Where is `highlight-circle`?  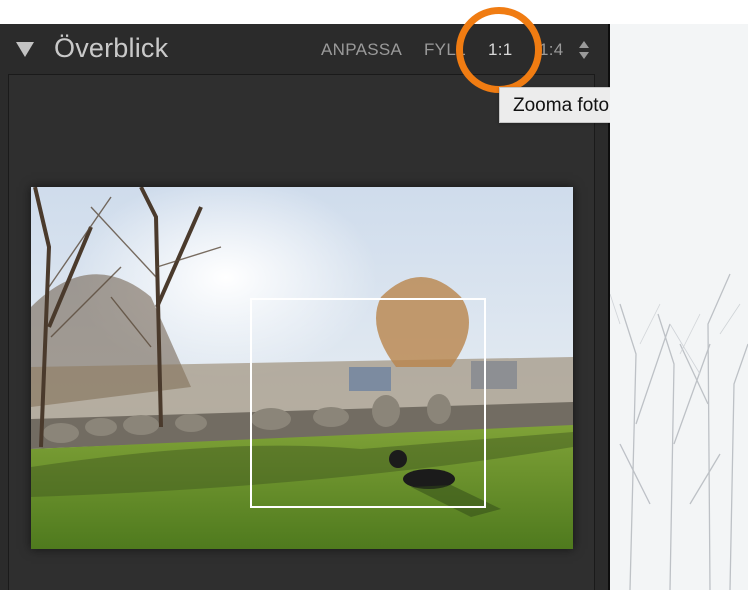 highlight-circle is located at coordinates (499, 50).